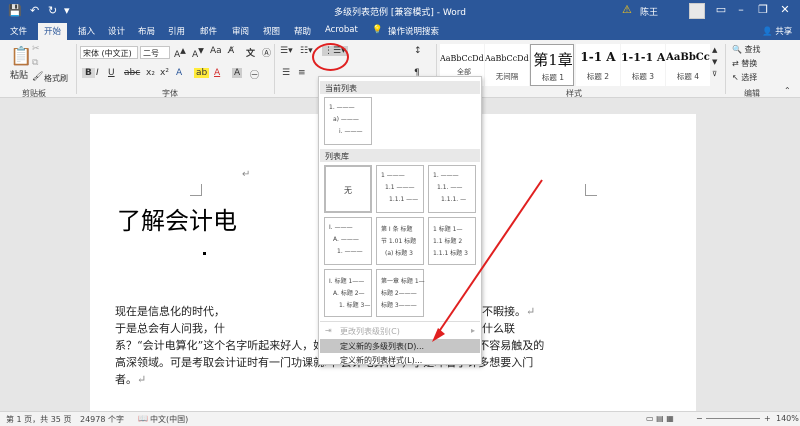 This screenshot has height=426, width=800. Describe the element at coordinates (733, 418) in the screenshot. I see `zoom-slider` at that location.